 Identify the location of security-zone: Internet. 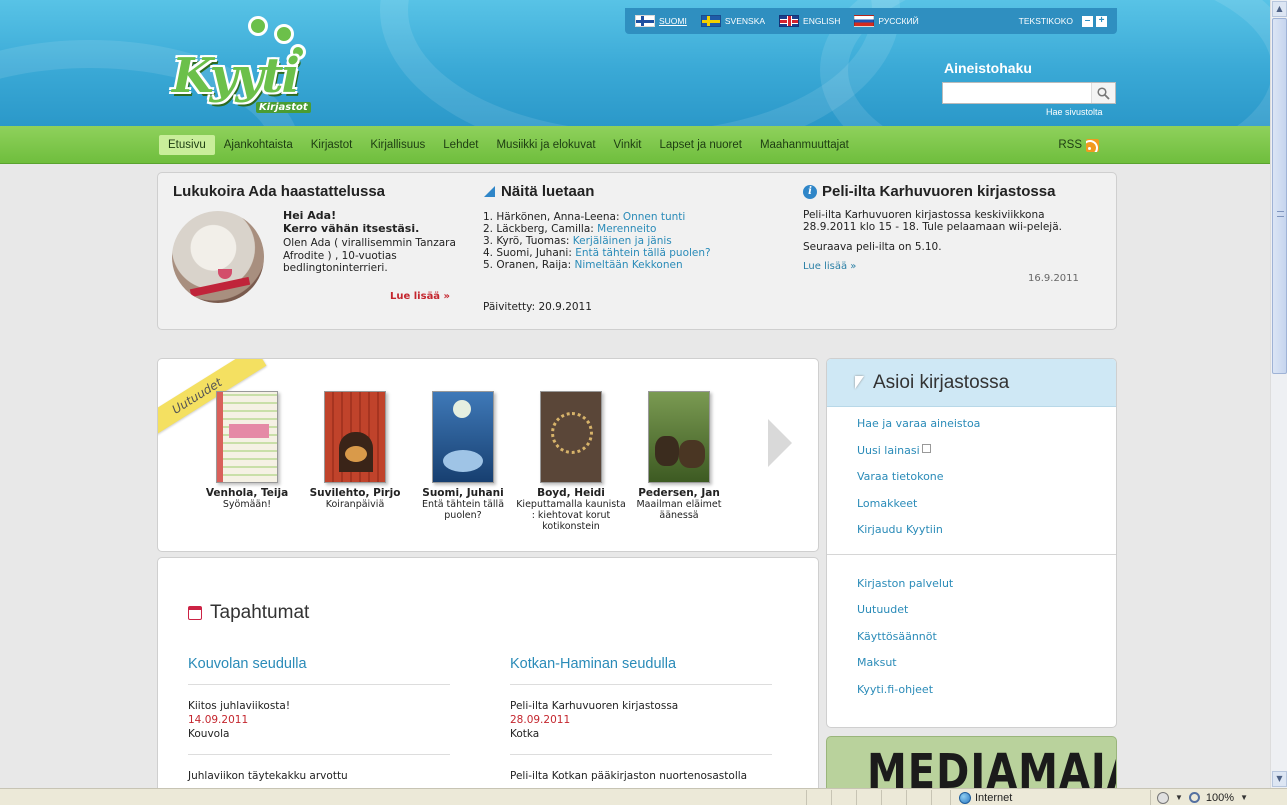
(1050, 797).